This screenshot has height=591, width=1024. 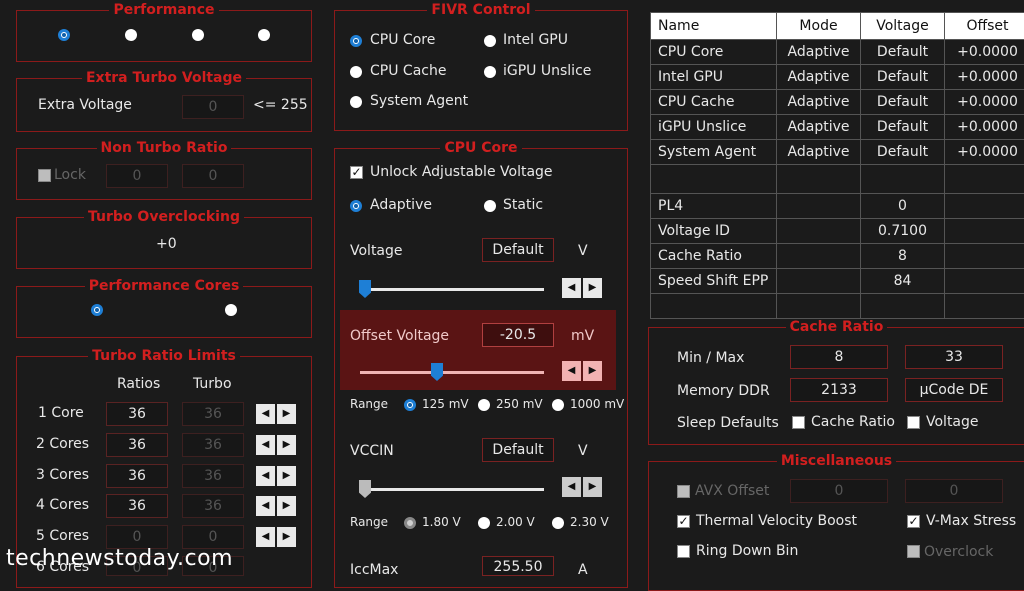 What do you see at coordinates (490, 72) in the screenshot?
I see `fivr-radio-igpu-unslice` at bounding box center [490, 72].